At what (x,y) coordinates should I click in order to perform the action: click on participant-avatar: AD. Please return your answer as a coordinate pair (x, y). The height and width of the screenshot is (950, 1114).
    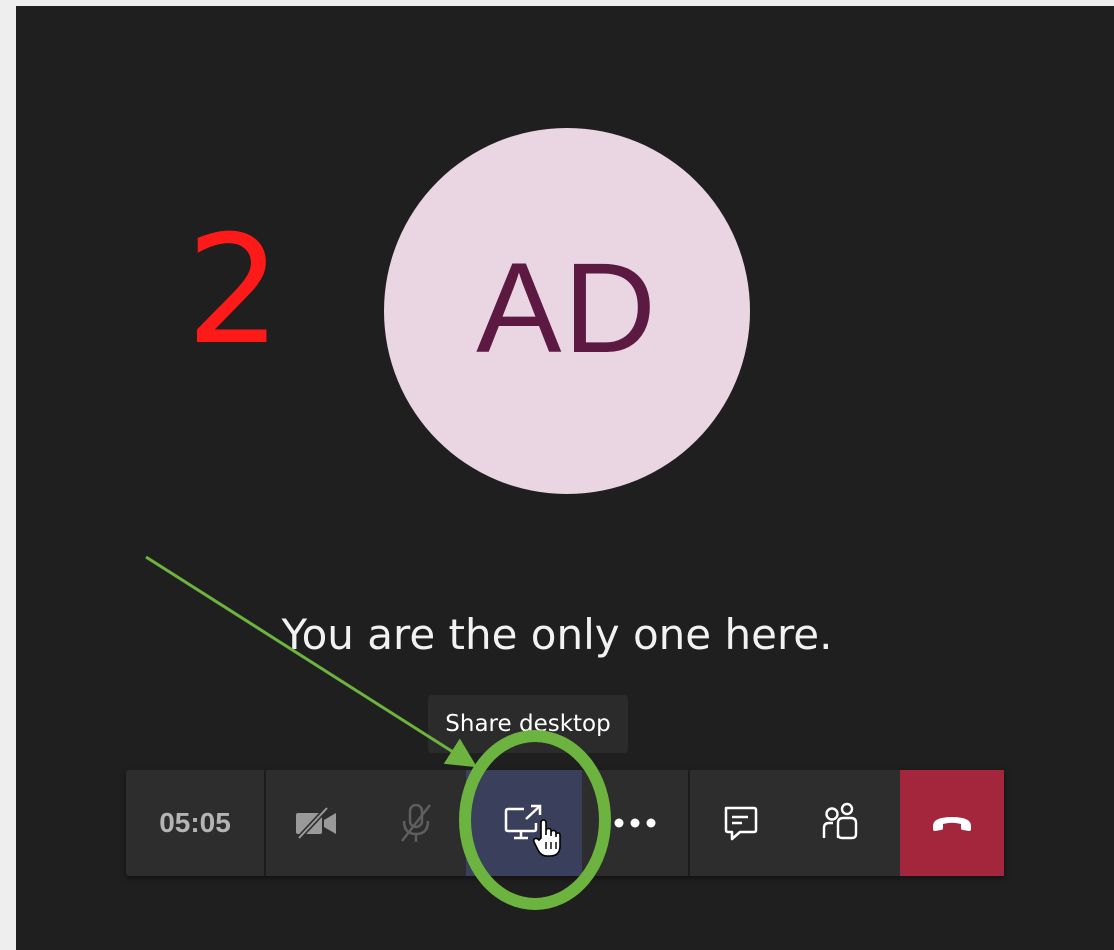
    Looking at the image, I should click on (567, 311).